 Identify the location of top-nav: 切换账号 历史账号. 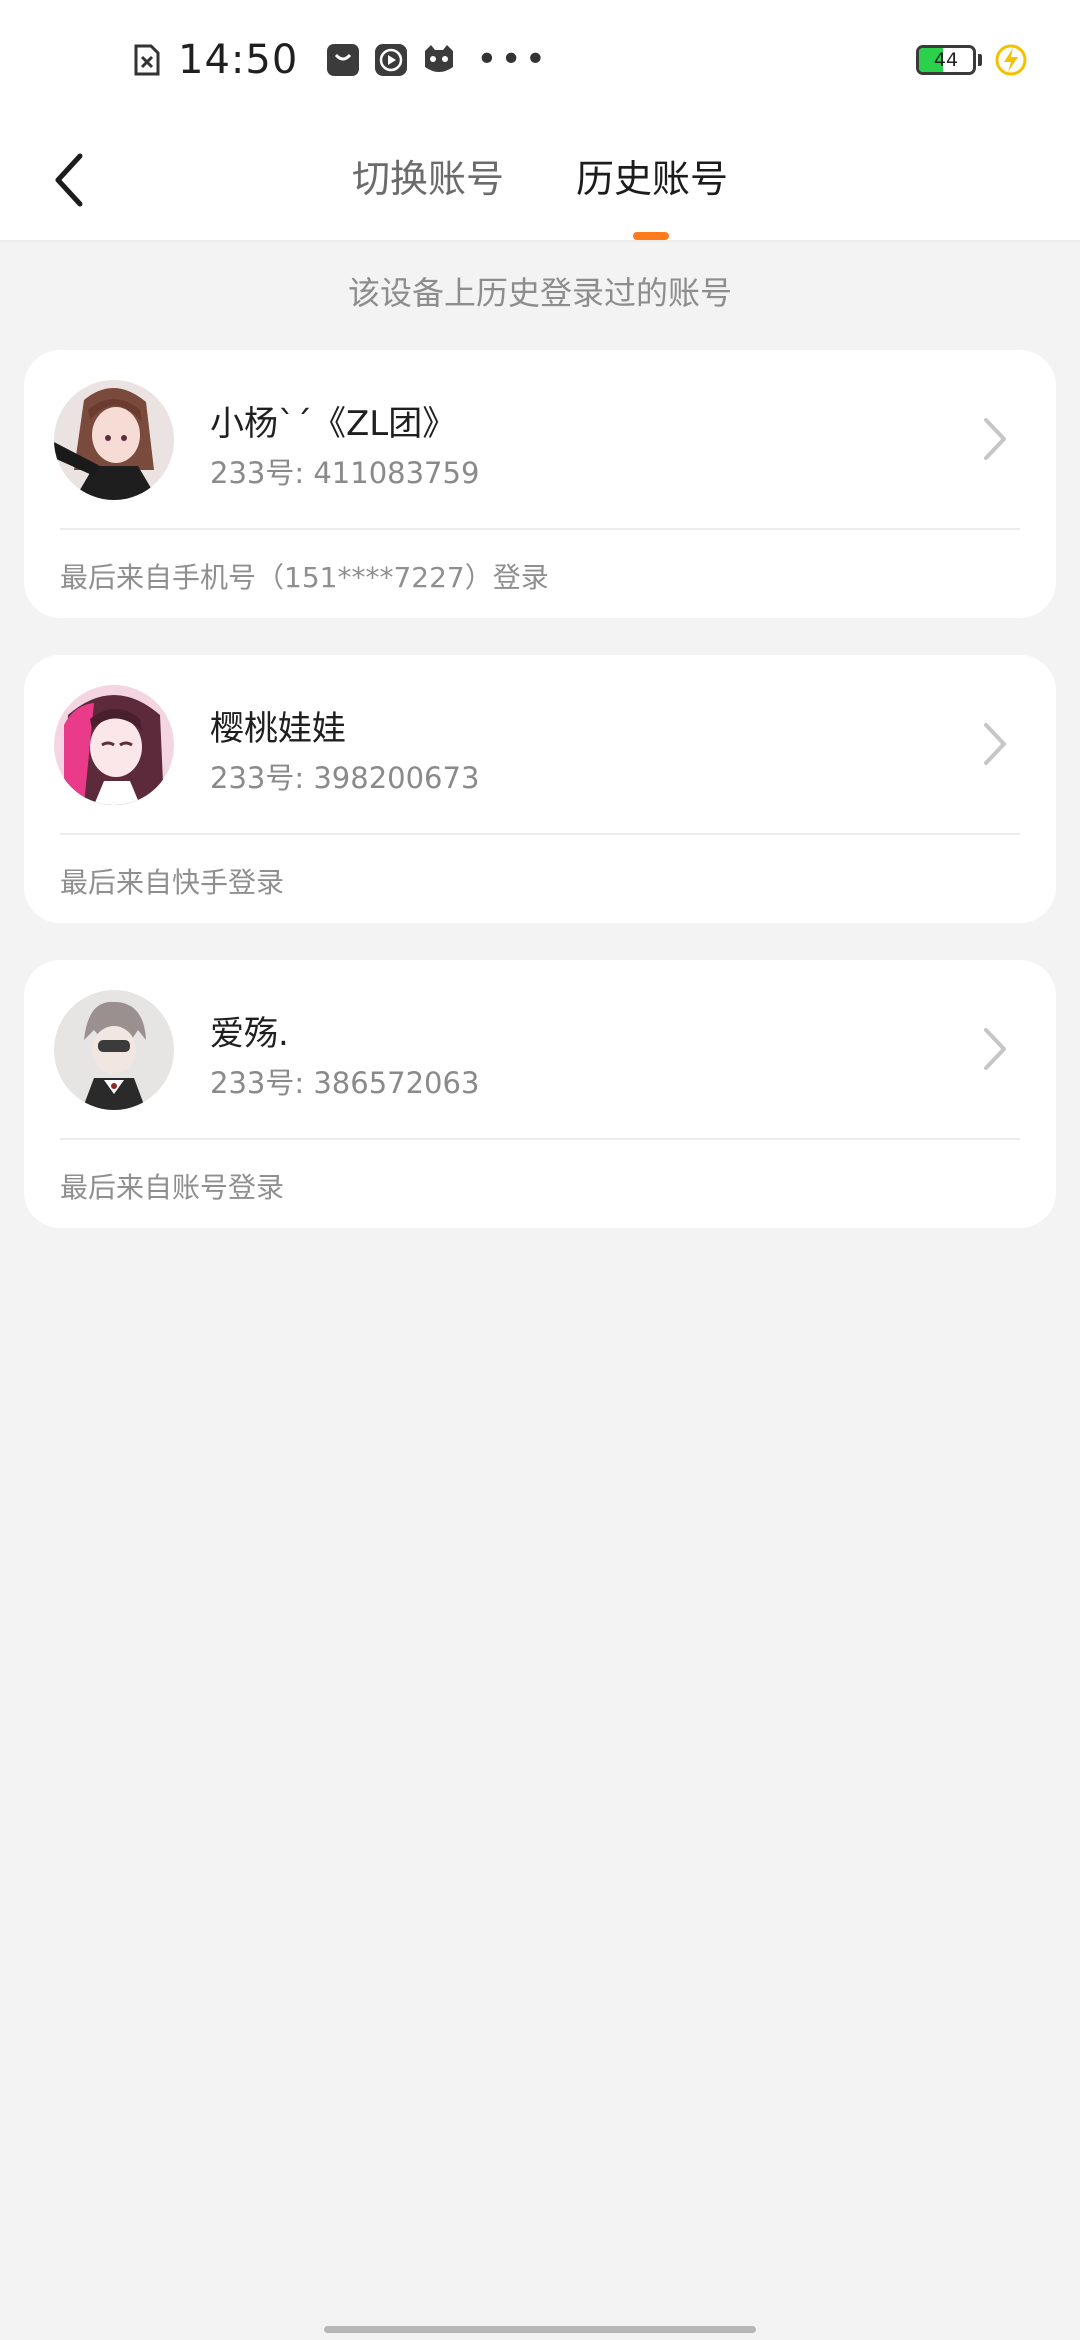
(540, 180).